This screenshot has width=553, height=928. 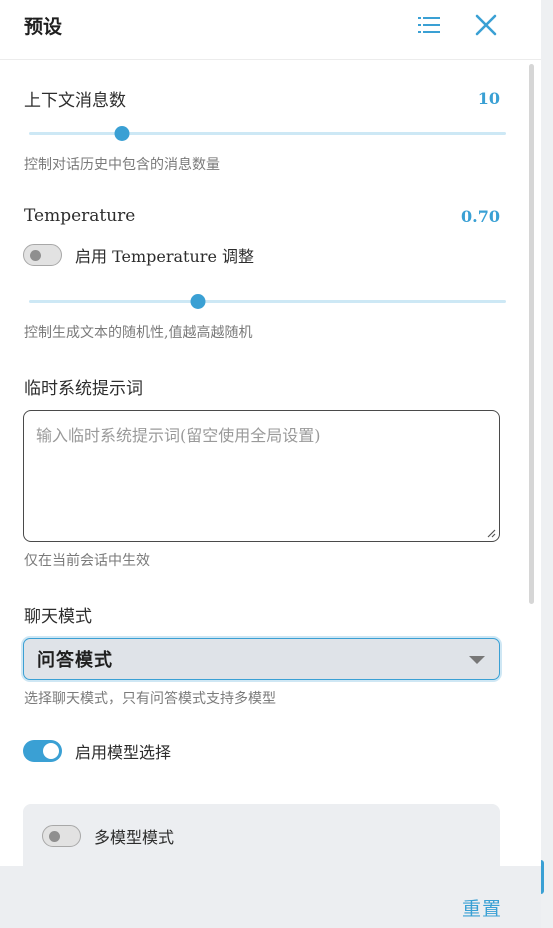 I want to click on temperature-label: Temperature, so click(x=80, y=216).